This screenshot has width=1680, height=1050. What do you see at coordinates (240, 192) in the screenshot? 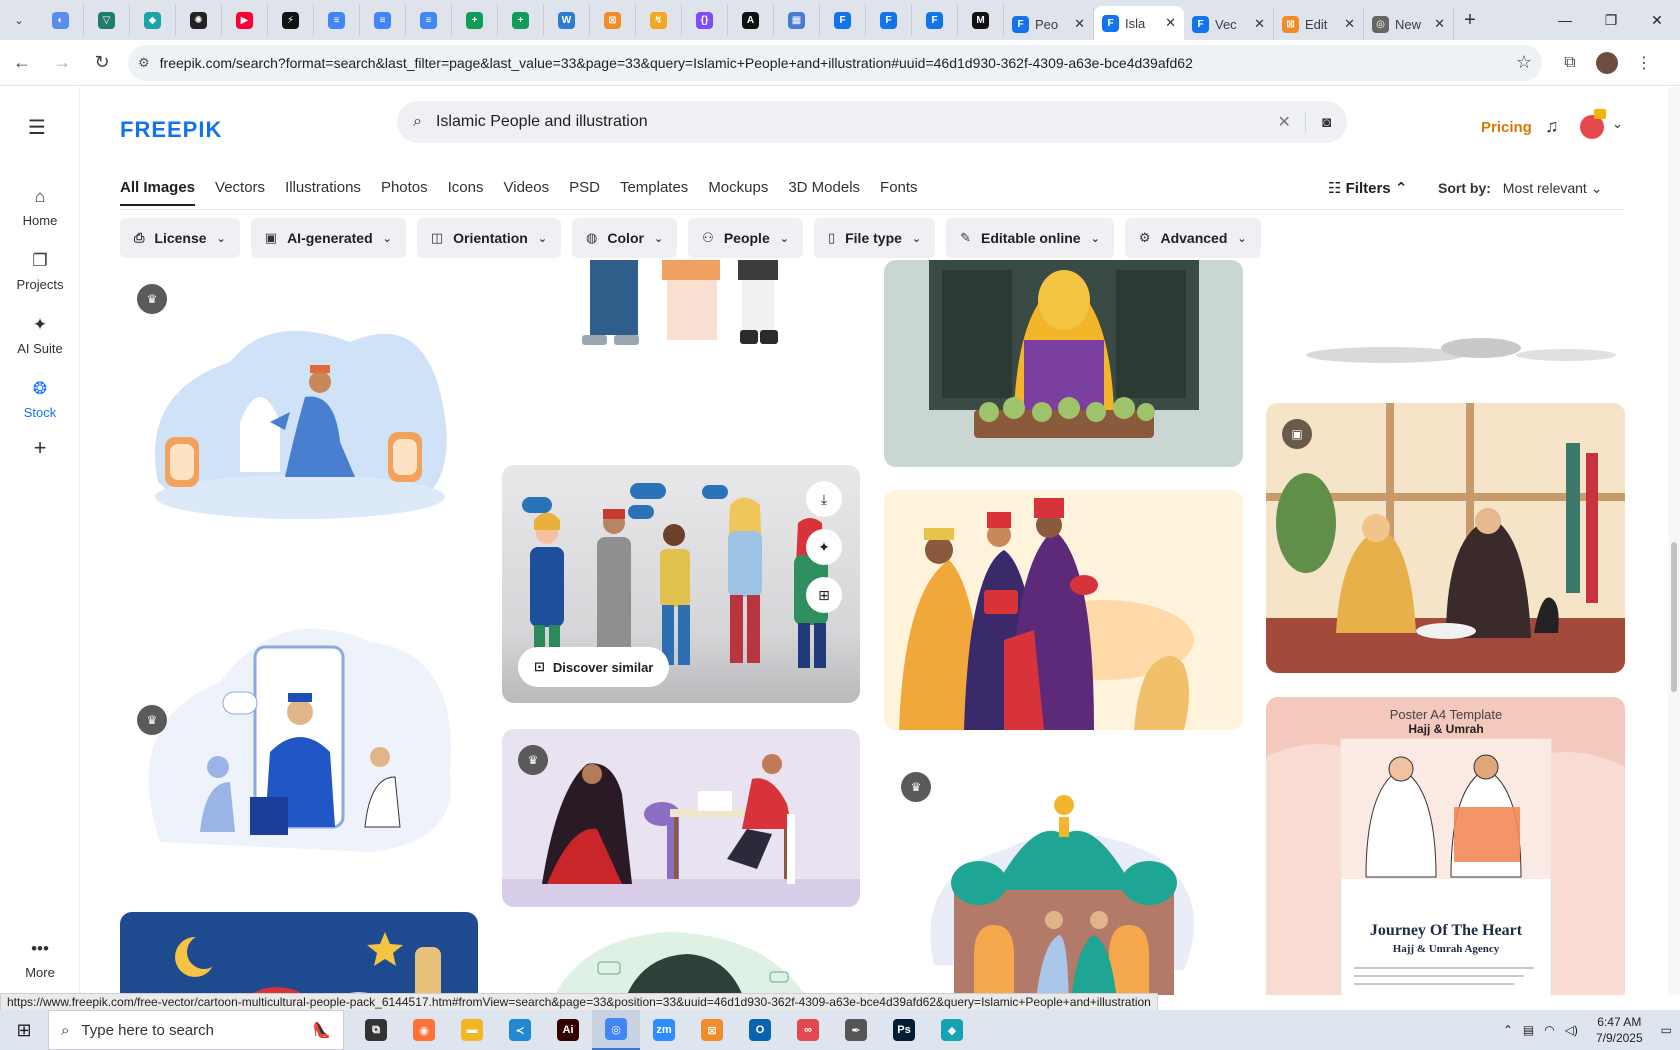
I see `tab-vectors: Vectors` at bounding box center [240, 192].